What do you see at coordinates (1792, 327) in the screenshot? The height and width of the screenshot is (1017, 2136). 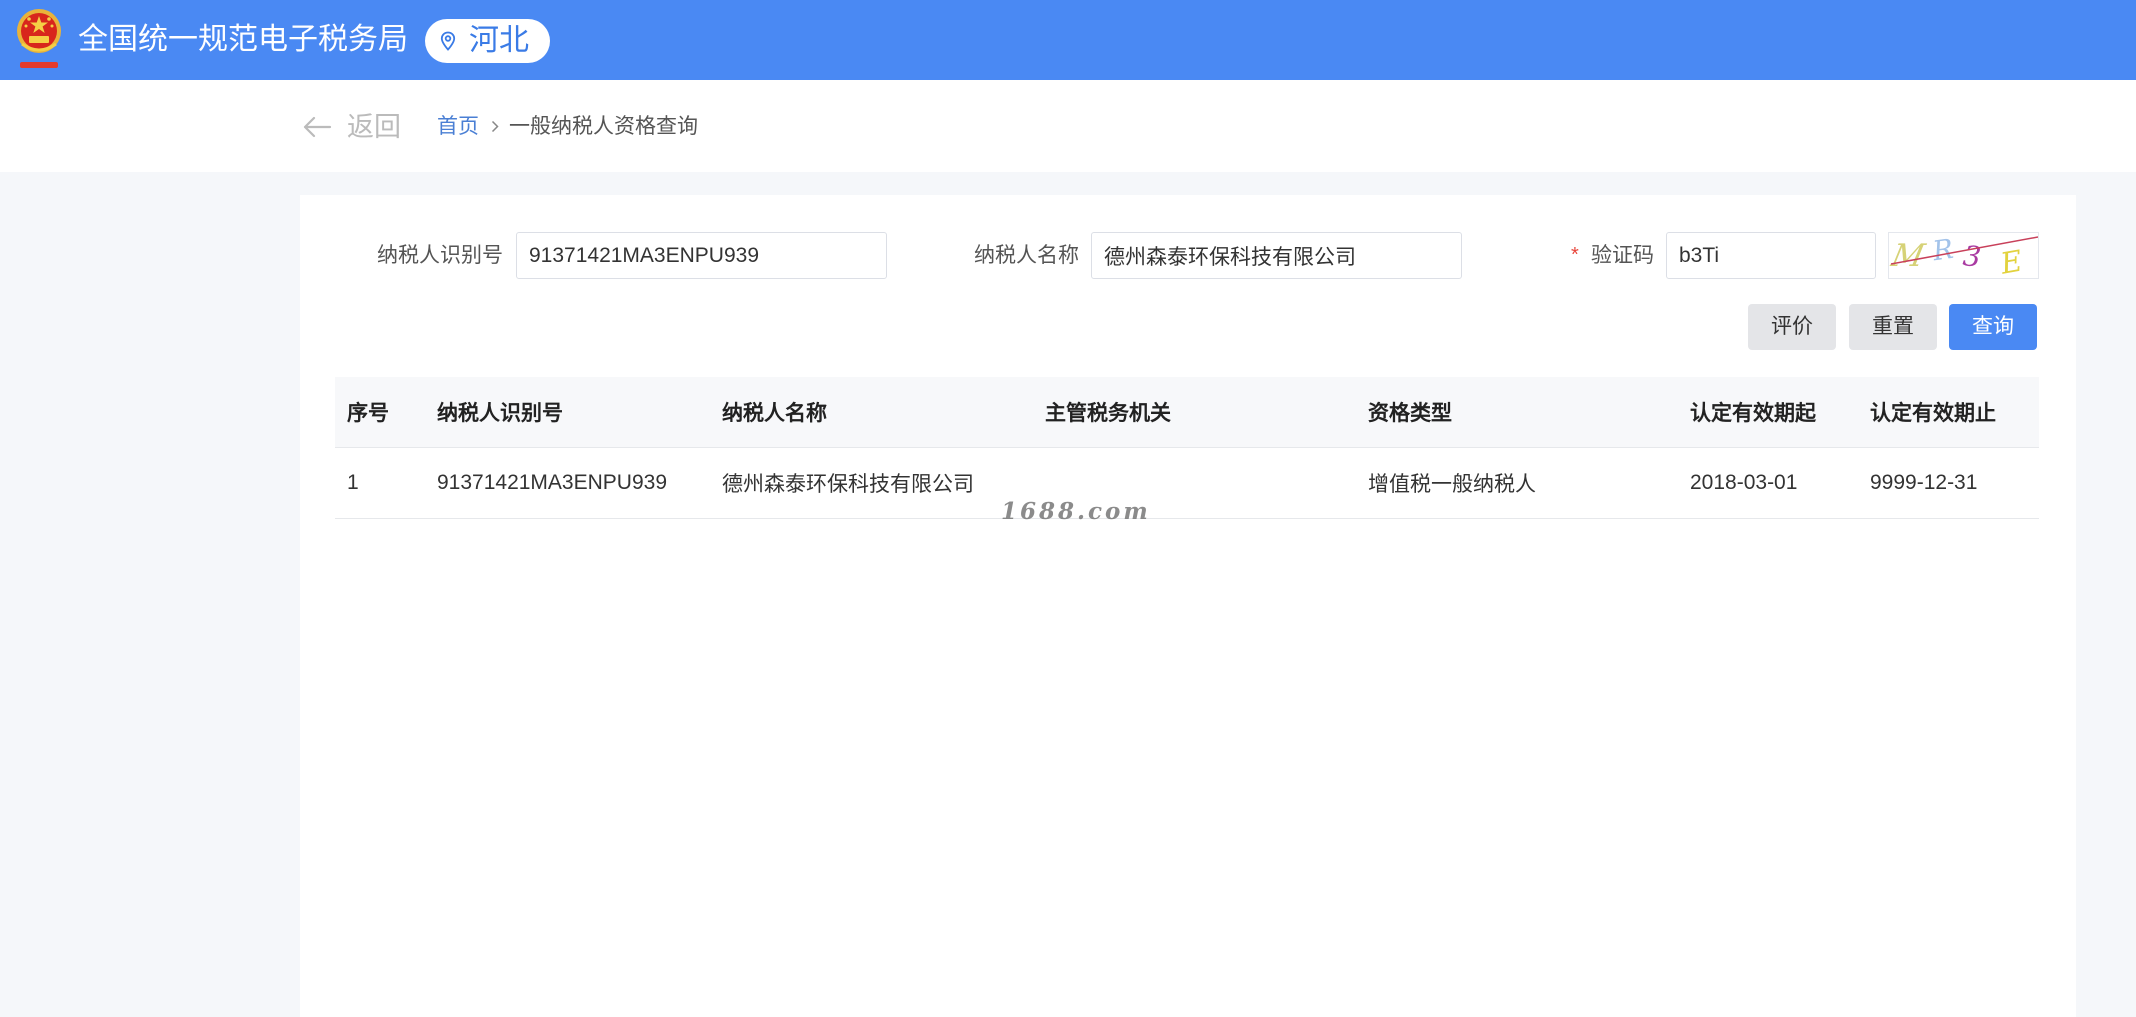 I see `evaluate-button: 评价` at bounding box center [1792, 327].